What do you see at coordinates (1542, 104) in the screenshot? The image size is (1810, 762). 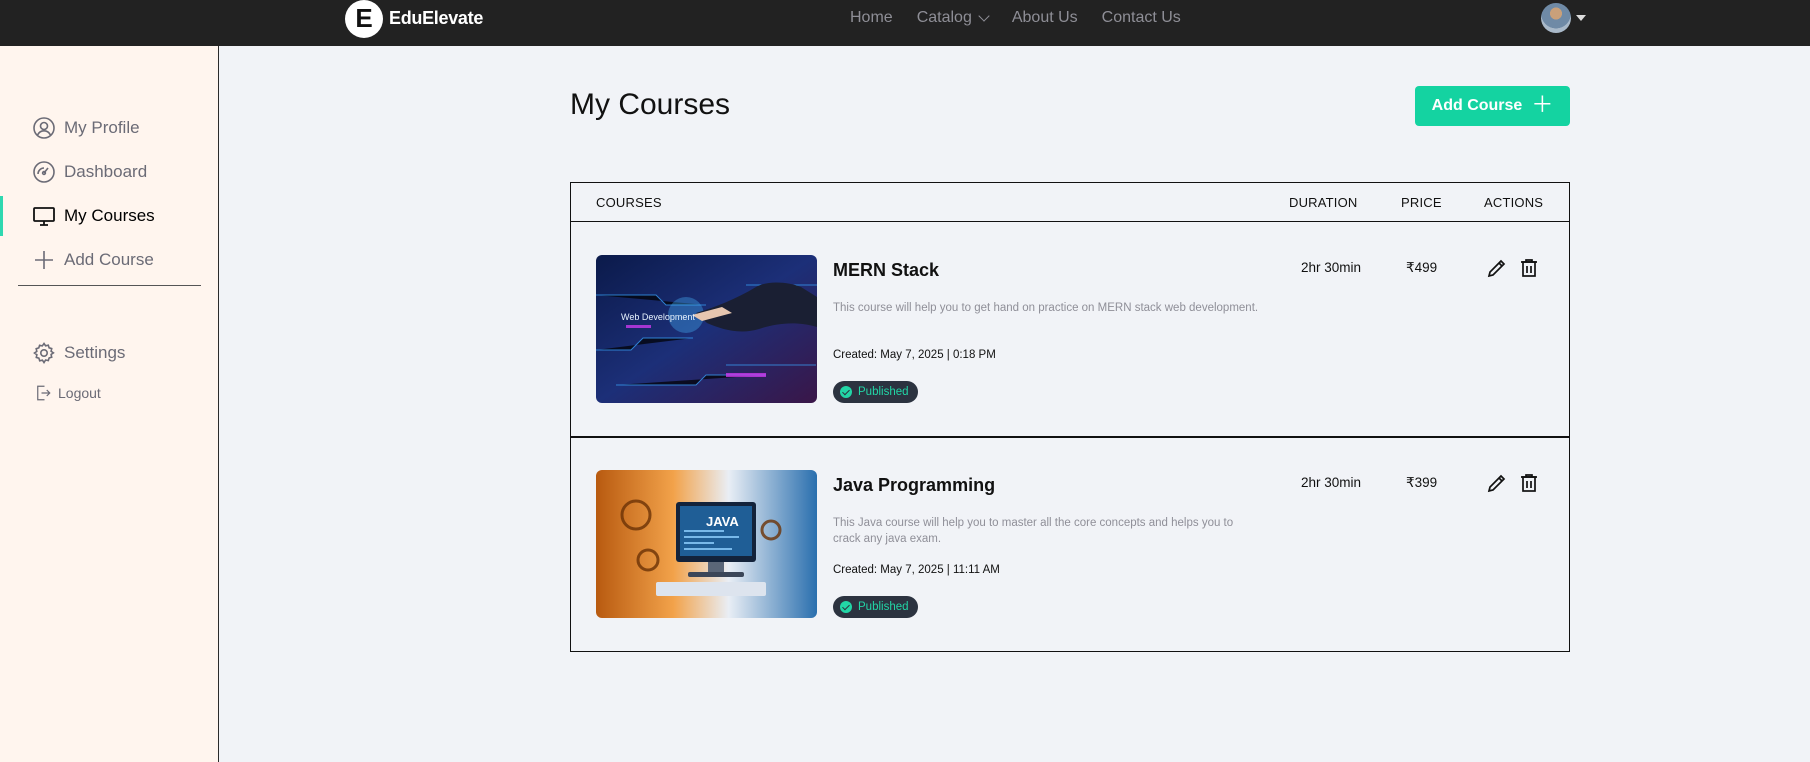 I see `plus-icon: ＋` at bounding box center [1542, 104].